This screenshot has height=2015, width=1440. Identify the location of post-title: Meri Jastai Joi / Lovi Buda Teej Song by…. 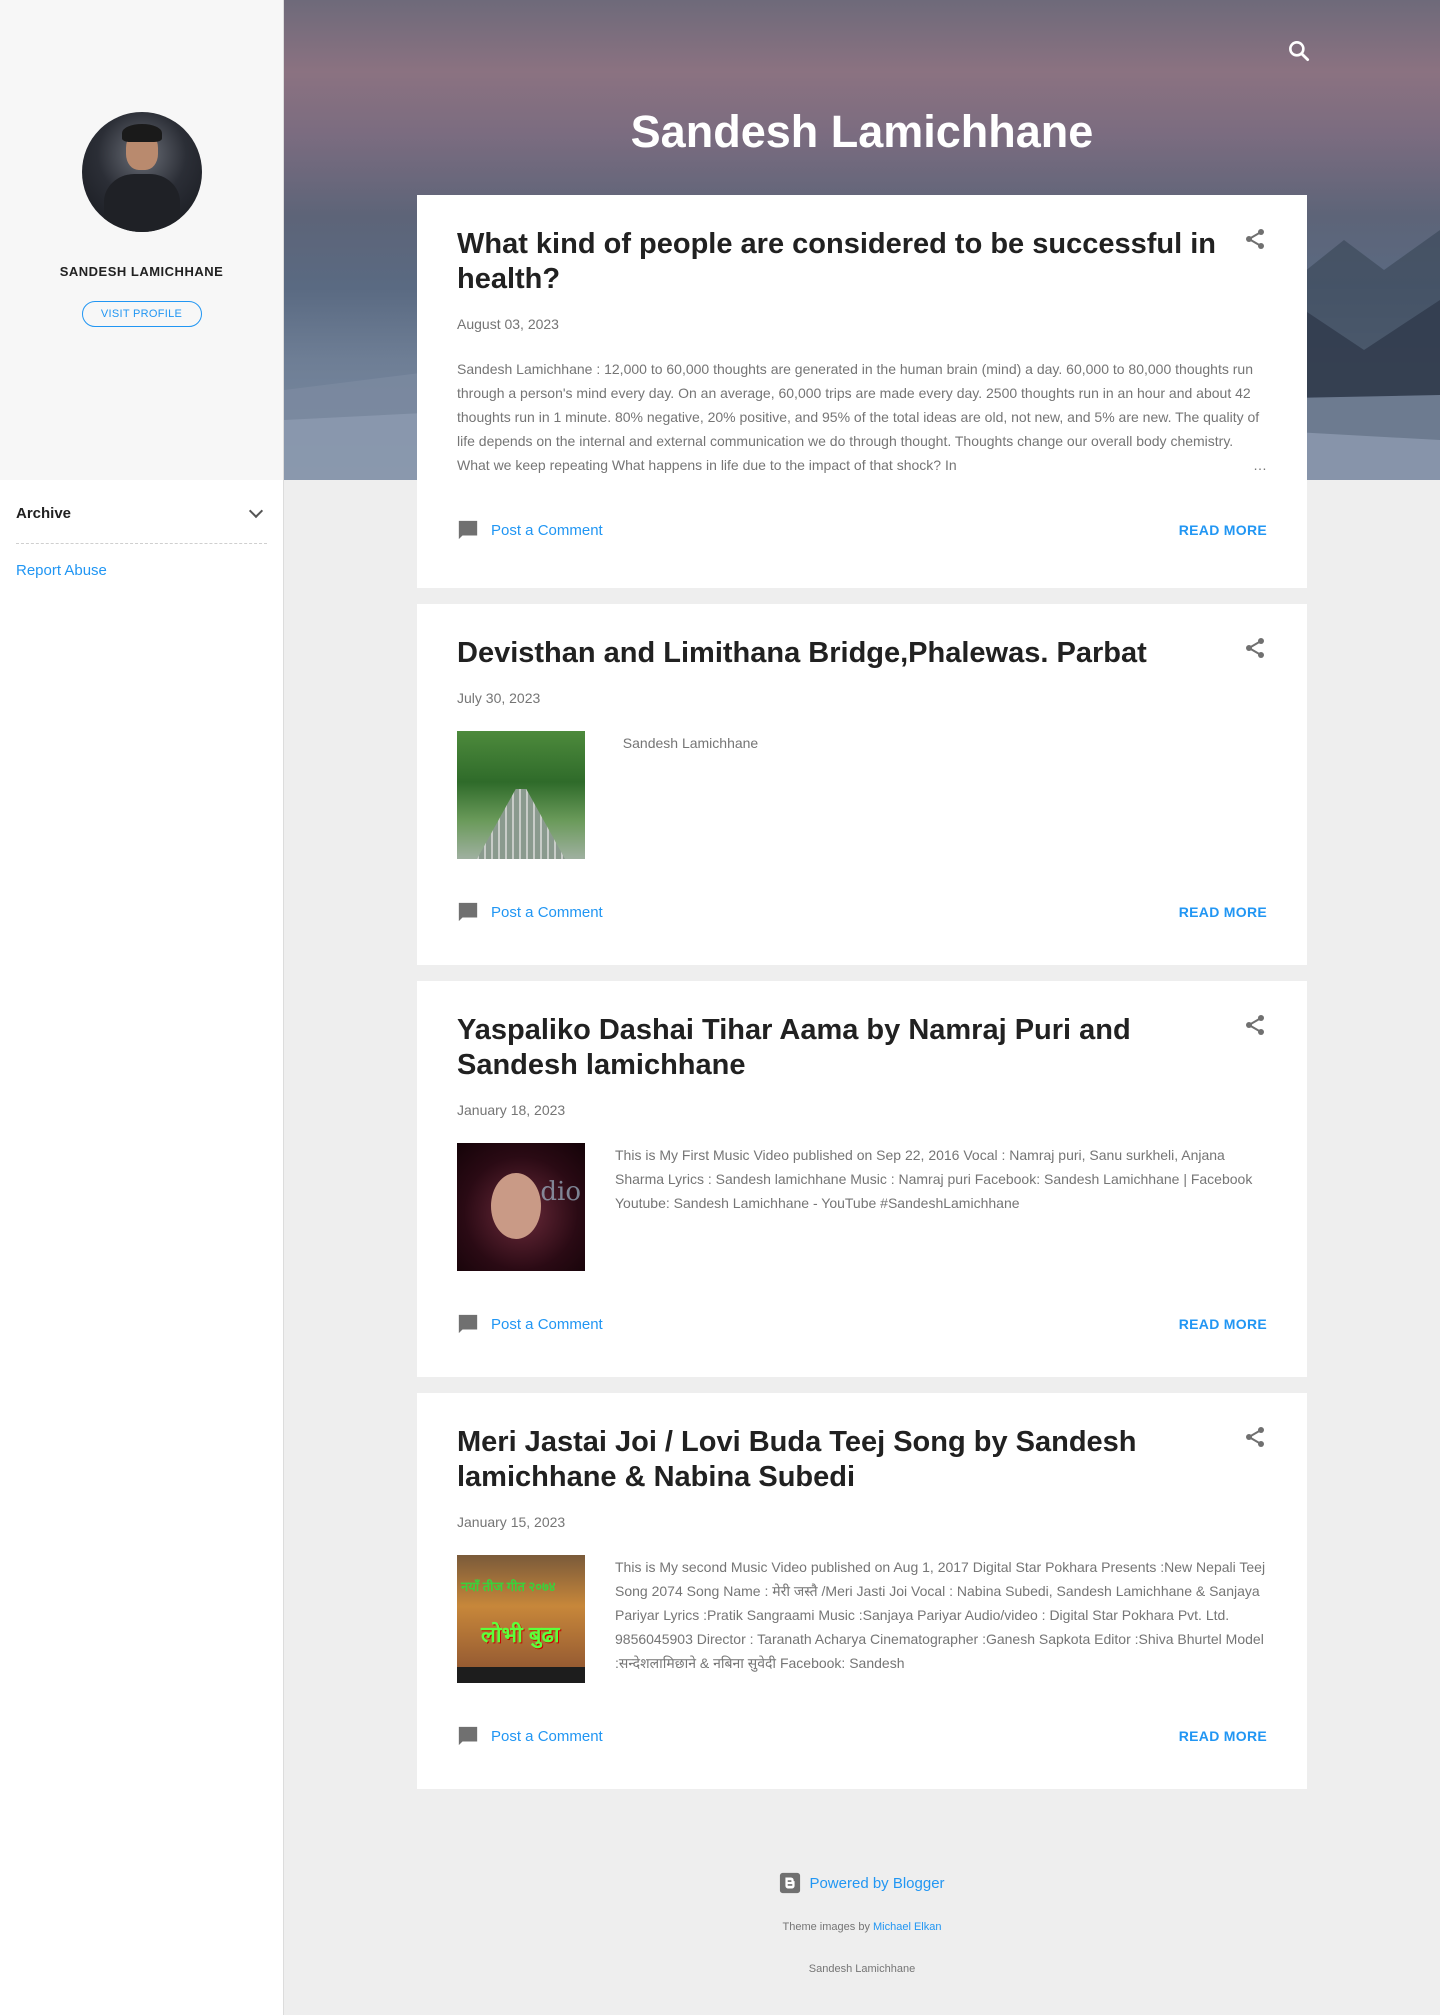
(837, 1460).